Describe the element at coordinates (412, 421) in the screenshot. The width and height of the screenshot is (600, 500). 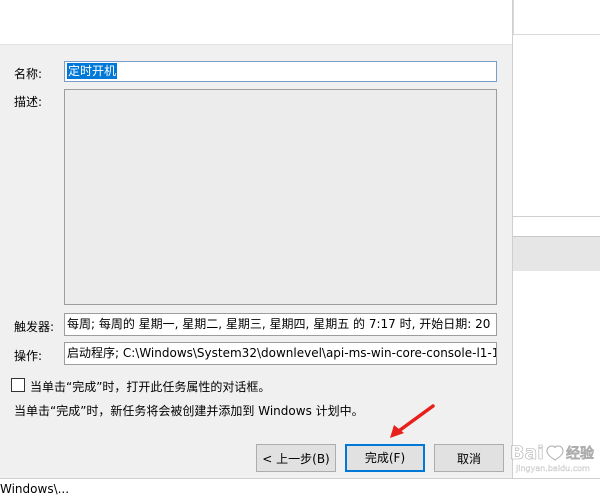
I see `red-arrow-annotation` at that location.